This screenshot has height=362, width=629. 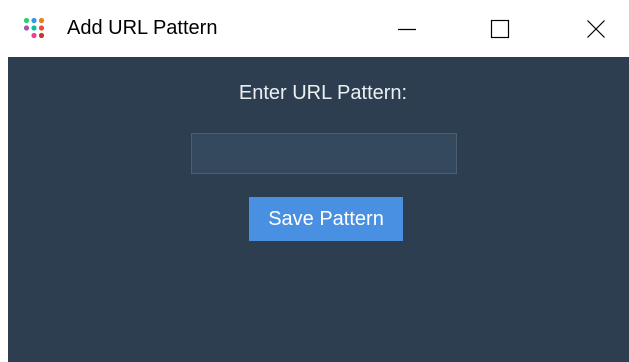 I want to click on enter-url-pattern-label: Enter URL Pattern:, so click(x=323, y=93).